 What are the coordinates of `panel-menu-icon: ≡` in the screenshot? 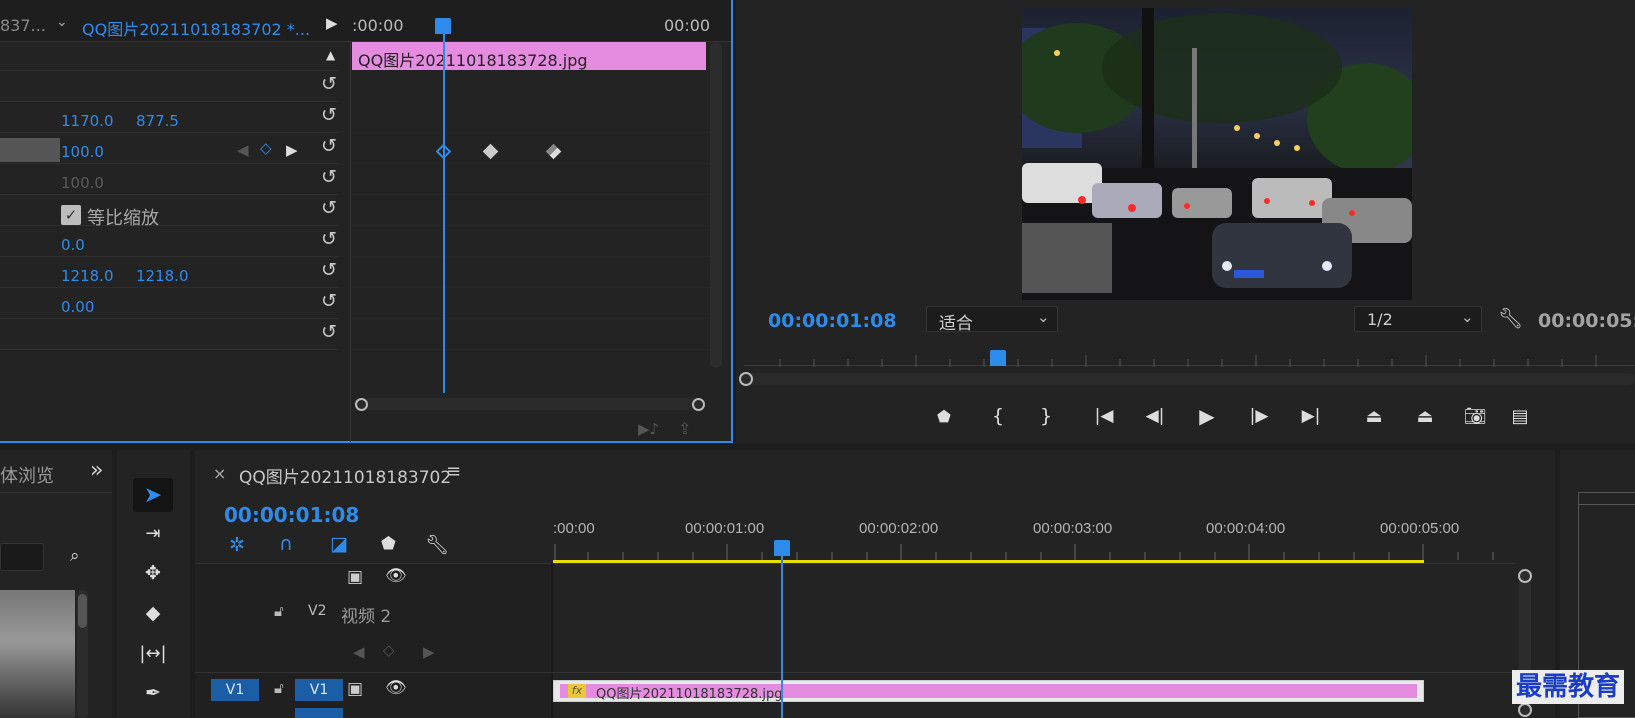 It's located at (453, 471).